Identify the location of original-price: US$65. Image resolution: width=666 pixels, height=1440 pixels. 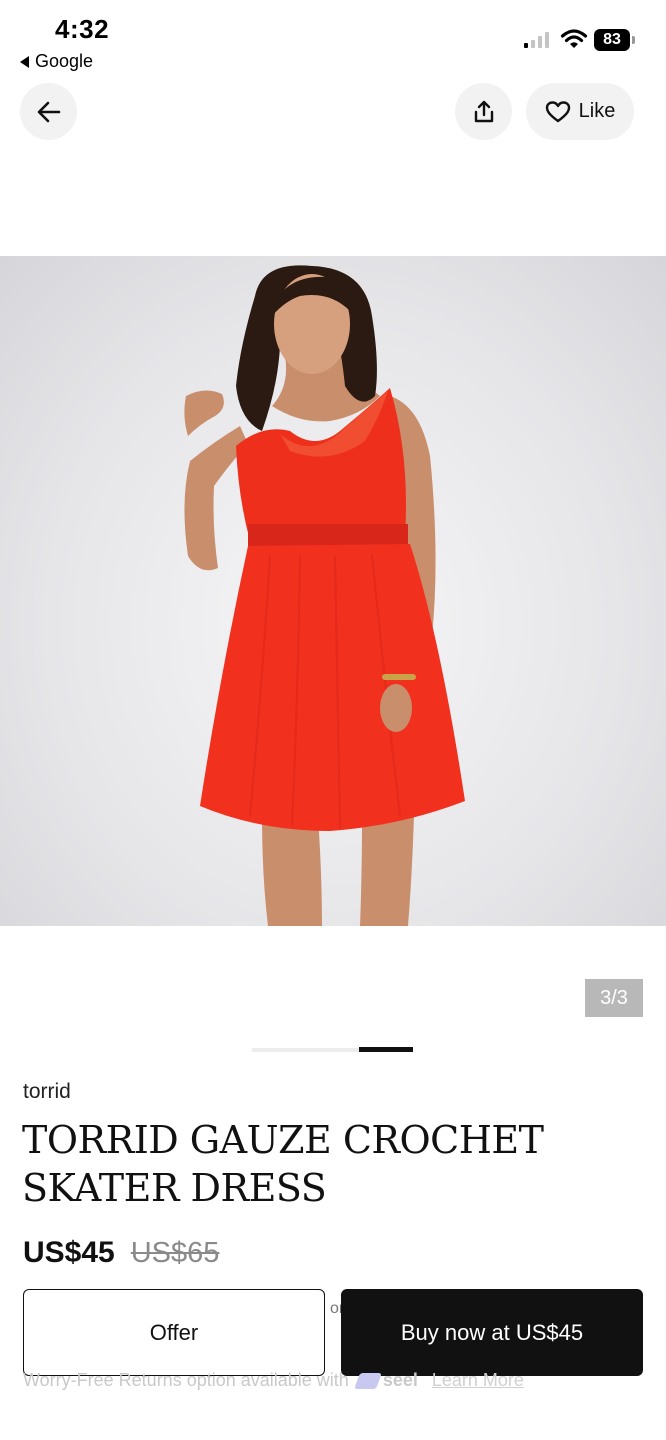
(175, 1253).